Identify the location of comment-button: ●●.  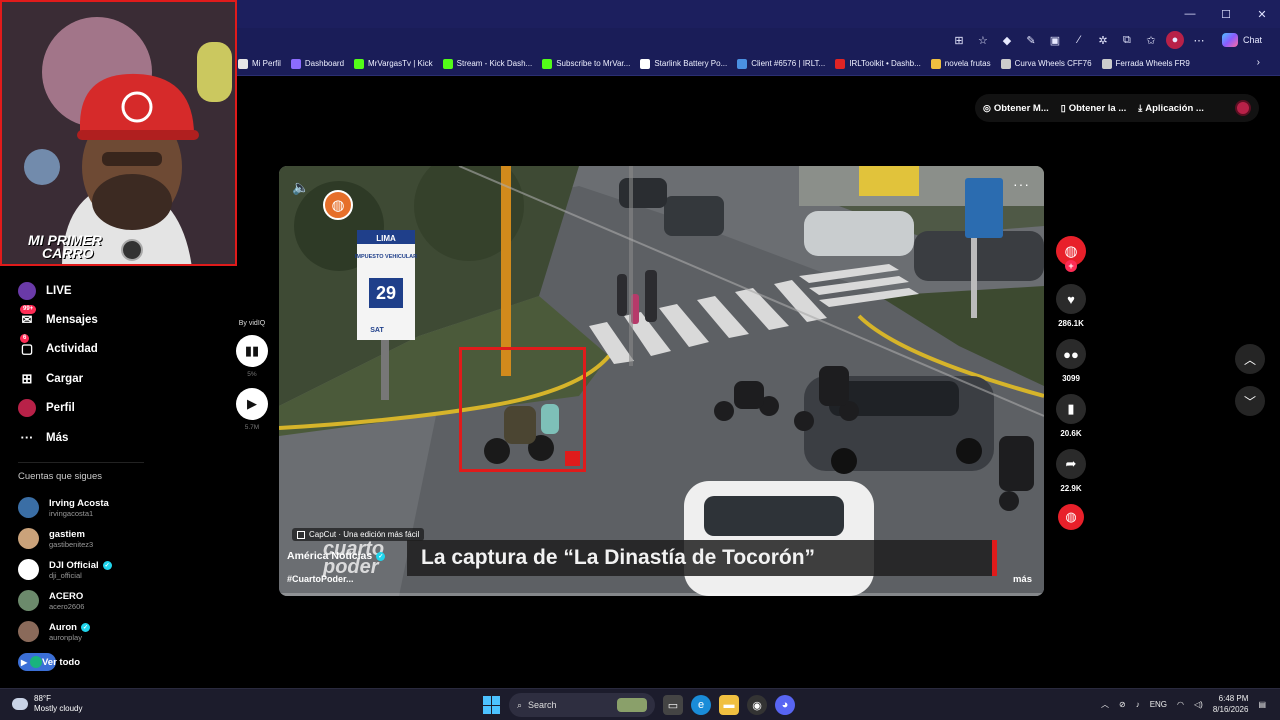
(1071, 354).